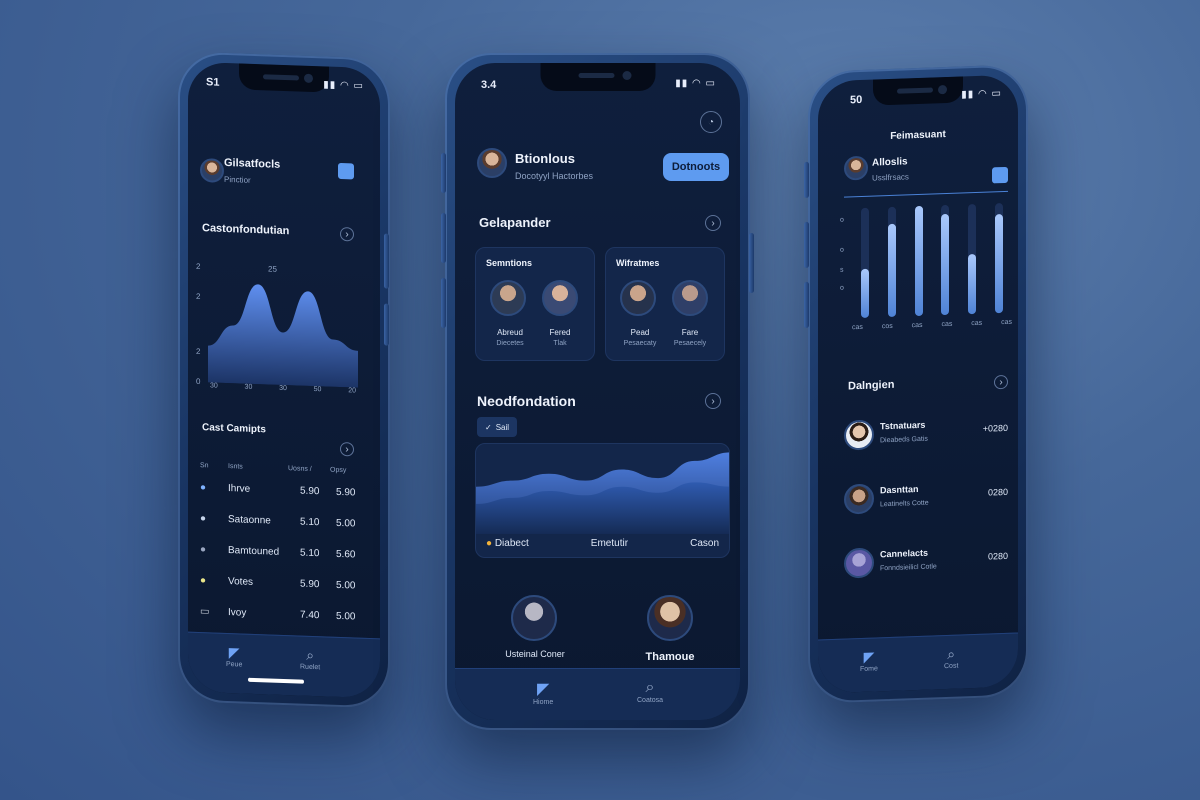 This screenshot has height=800, width=1200. What do you see at coordinates (650, 700) in the screenshot?
I see `nav-label: Coatosa` at bounding box center [650, 700].